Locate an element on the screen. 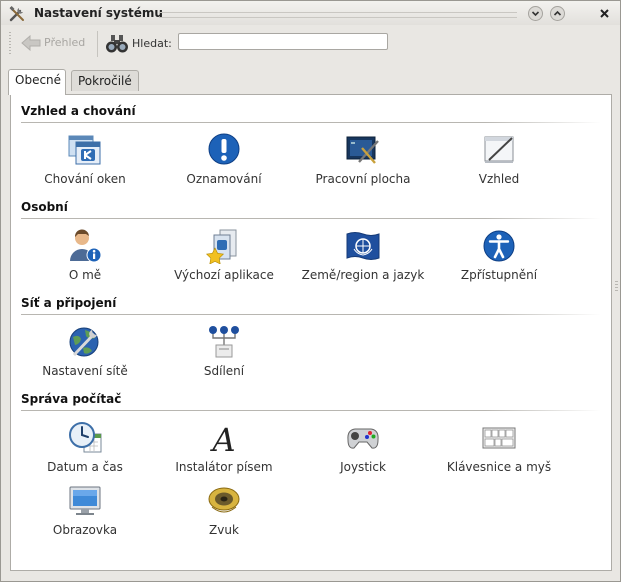 The height and width of the screenshot is (582, 621). binoculars-icon is located at coordinates (117, 45).